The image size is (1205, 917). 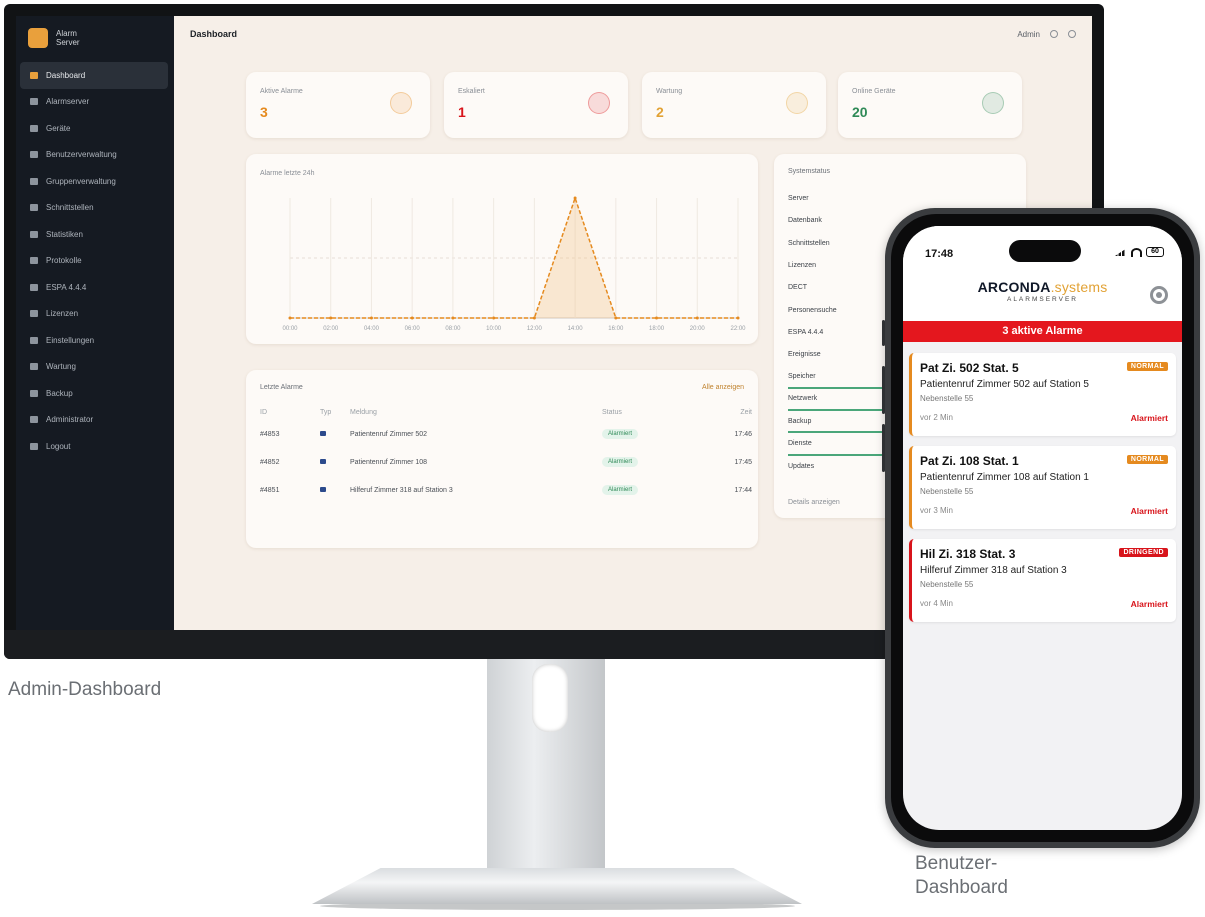 I want to click on sidebar-item-label: Geräte, so click(x=58, y=128).